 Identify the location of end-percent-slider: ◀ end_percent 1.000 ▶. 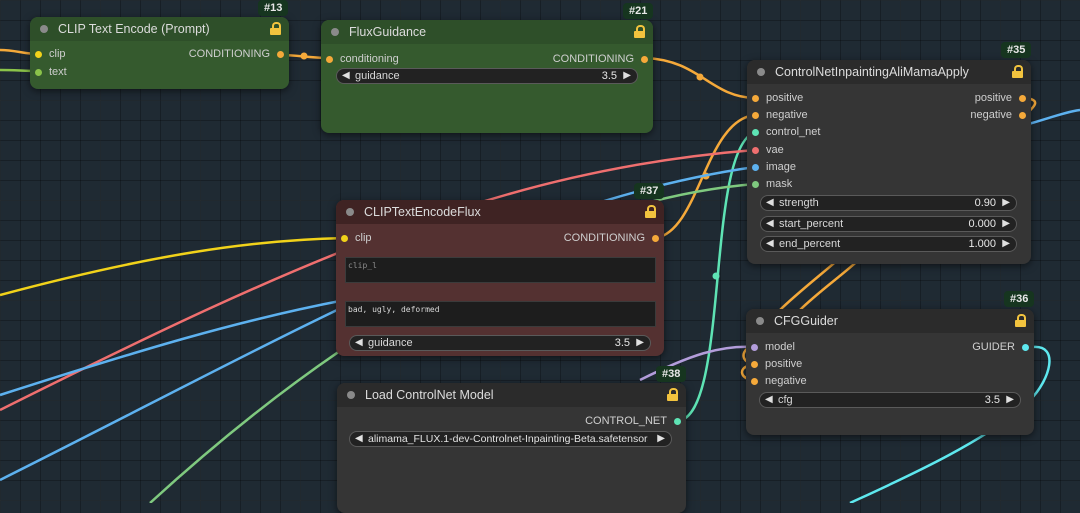
(888, 244).